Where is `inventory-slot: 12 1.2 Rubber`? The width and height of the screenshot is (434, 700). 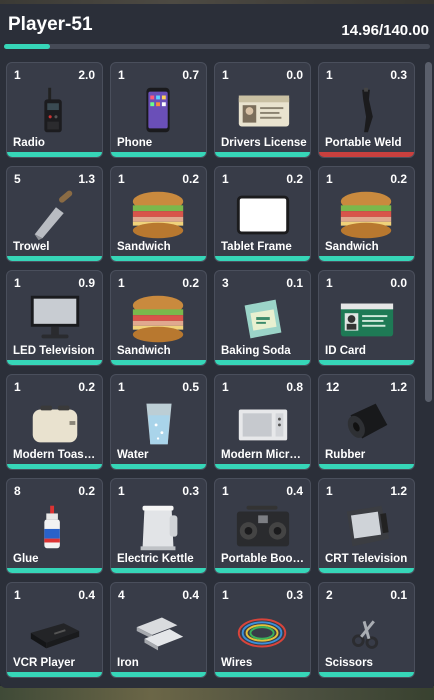
inventory-slot: 12 1.2 Rubber is located at coordinates (366, 422).